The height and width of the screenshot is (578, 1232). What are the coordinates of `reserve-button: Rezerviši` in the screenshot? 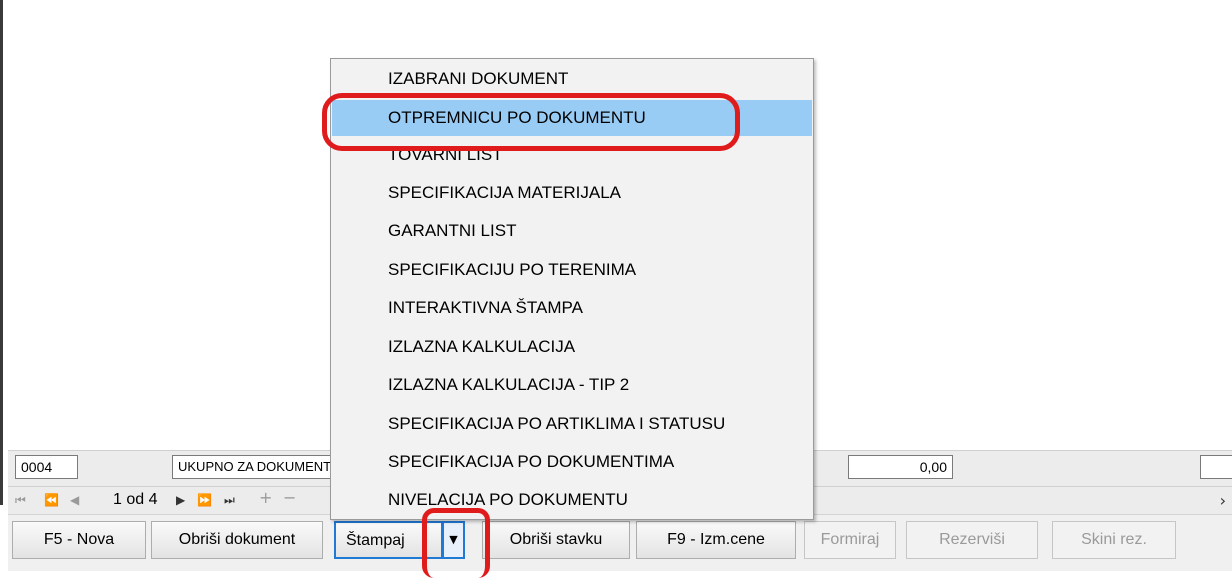 It's located at (972, 540).